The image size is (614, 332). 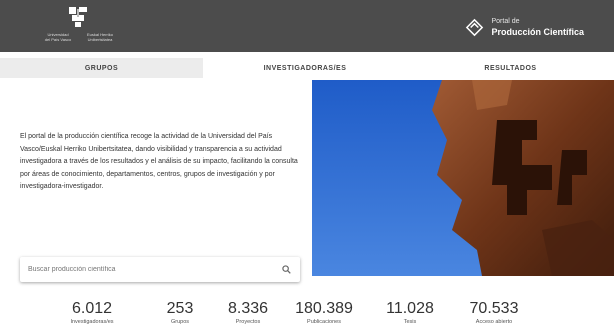 What do you see at coordinates (494, 322) in the screenshot?
I see `stat-label: Acceso abierto` at bounding box center [494, 322].